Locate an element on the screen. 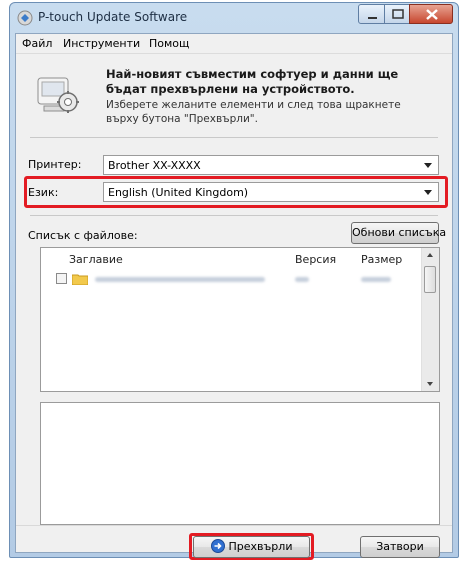 The width and height of the screenshot is (468, 562). list-item is located at coordinates (232, 279).